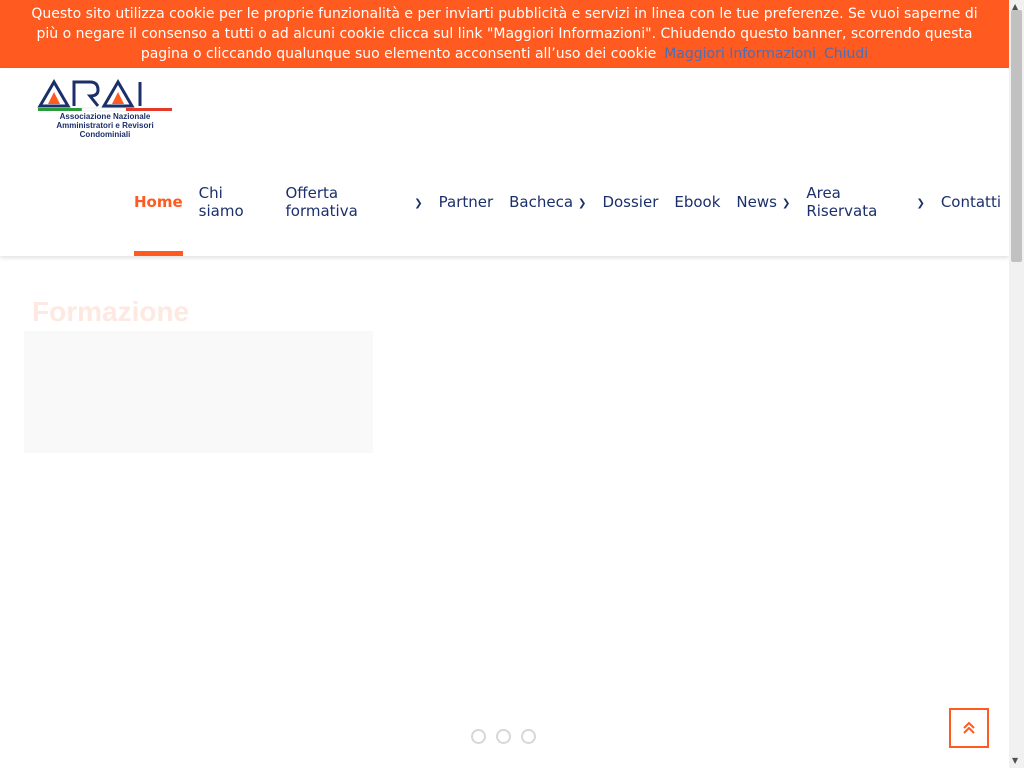 This screenshot has height=768, width=1024. Describe the element at coordinates (1015, 760) in the screenshot. I see `scroll-down-arrow-icon: ▼` at that location.